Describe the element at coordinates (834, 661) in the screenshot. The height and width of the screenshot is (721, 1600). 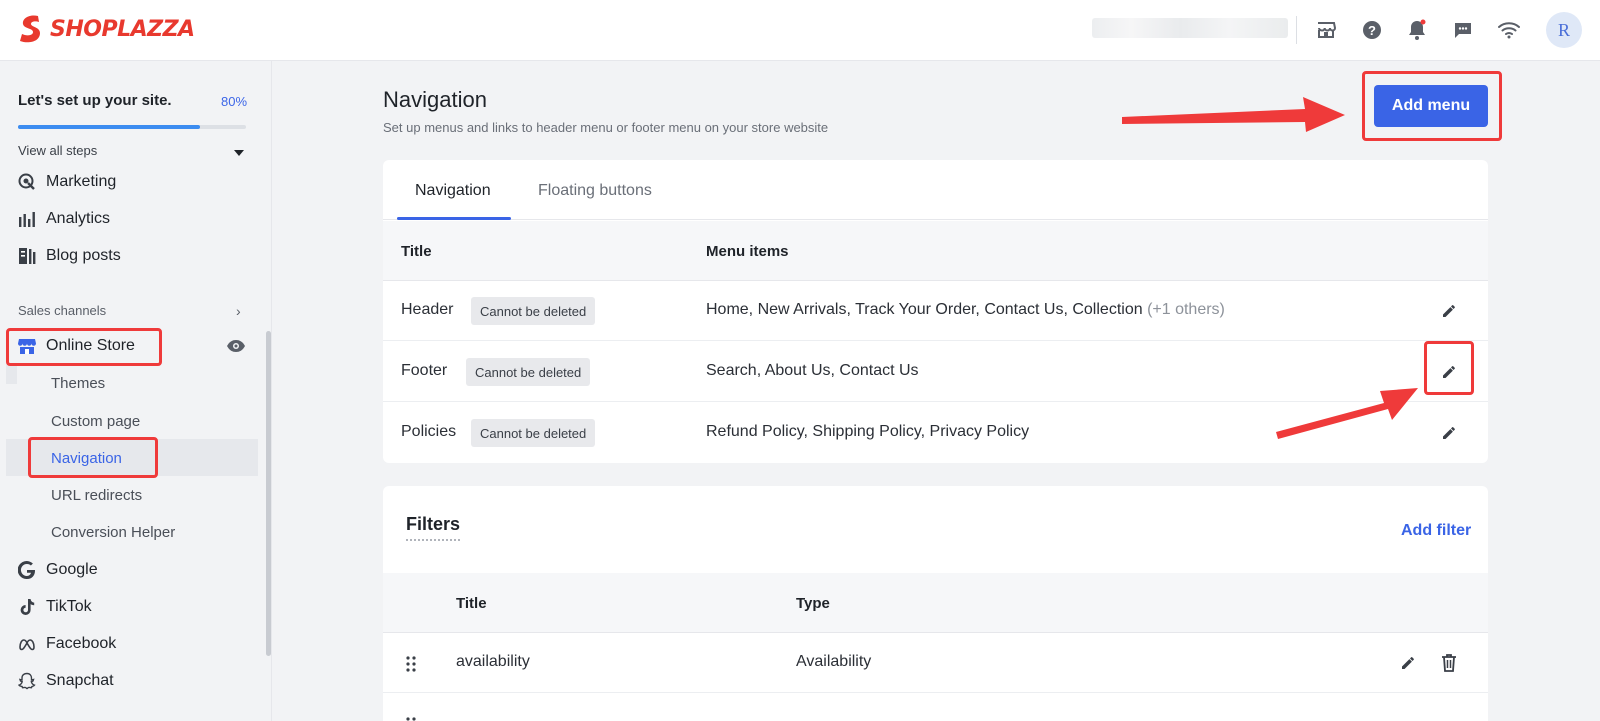
I see `filter-type: Availability` at that location.